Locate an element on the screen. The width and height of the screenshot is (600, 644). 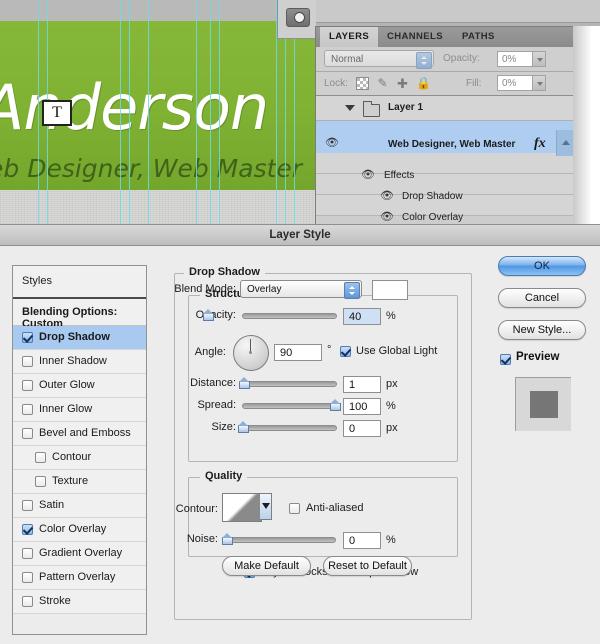
style-item-inner-shadow: Inner Shadow is located at coordinates (79, 362).